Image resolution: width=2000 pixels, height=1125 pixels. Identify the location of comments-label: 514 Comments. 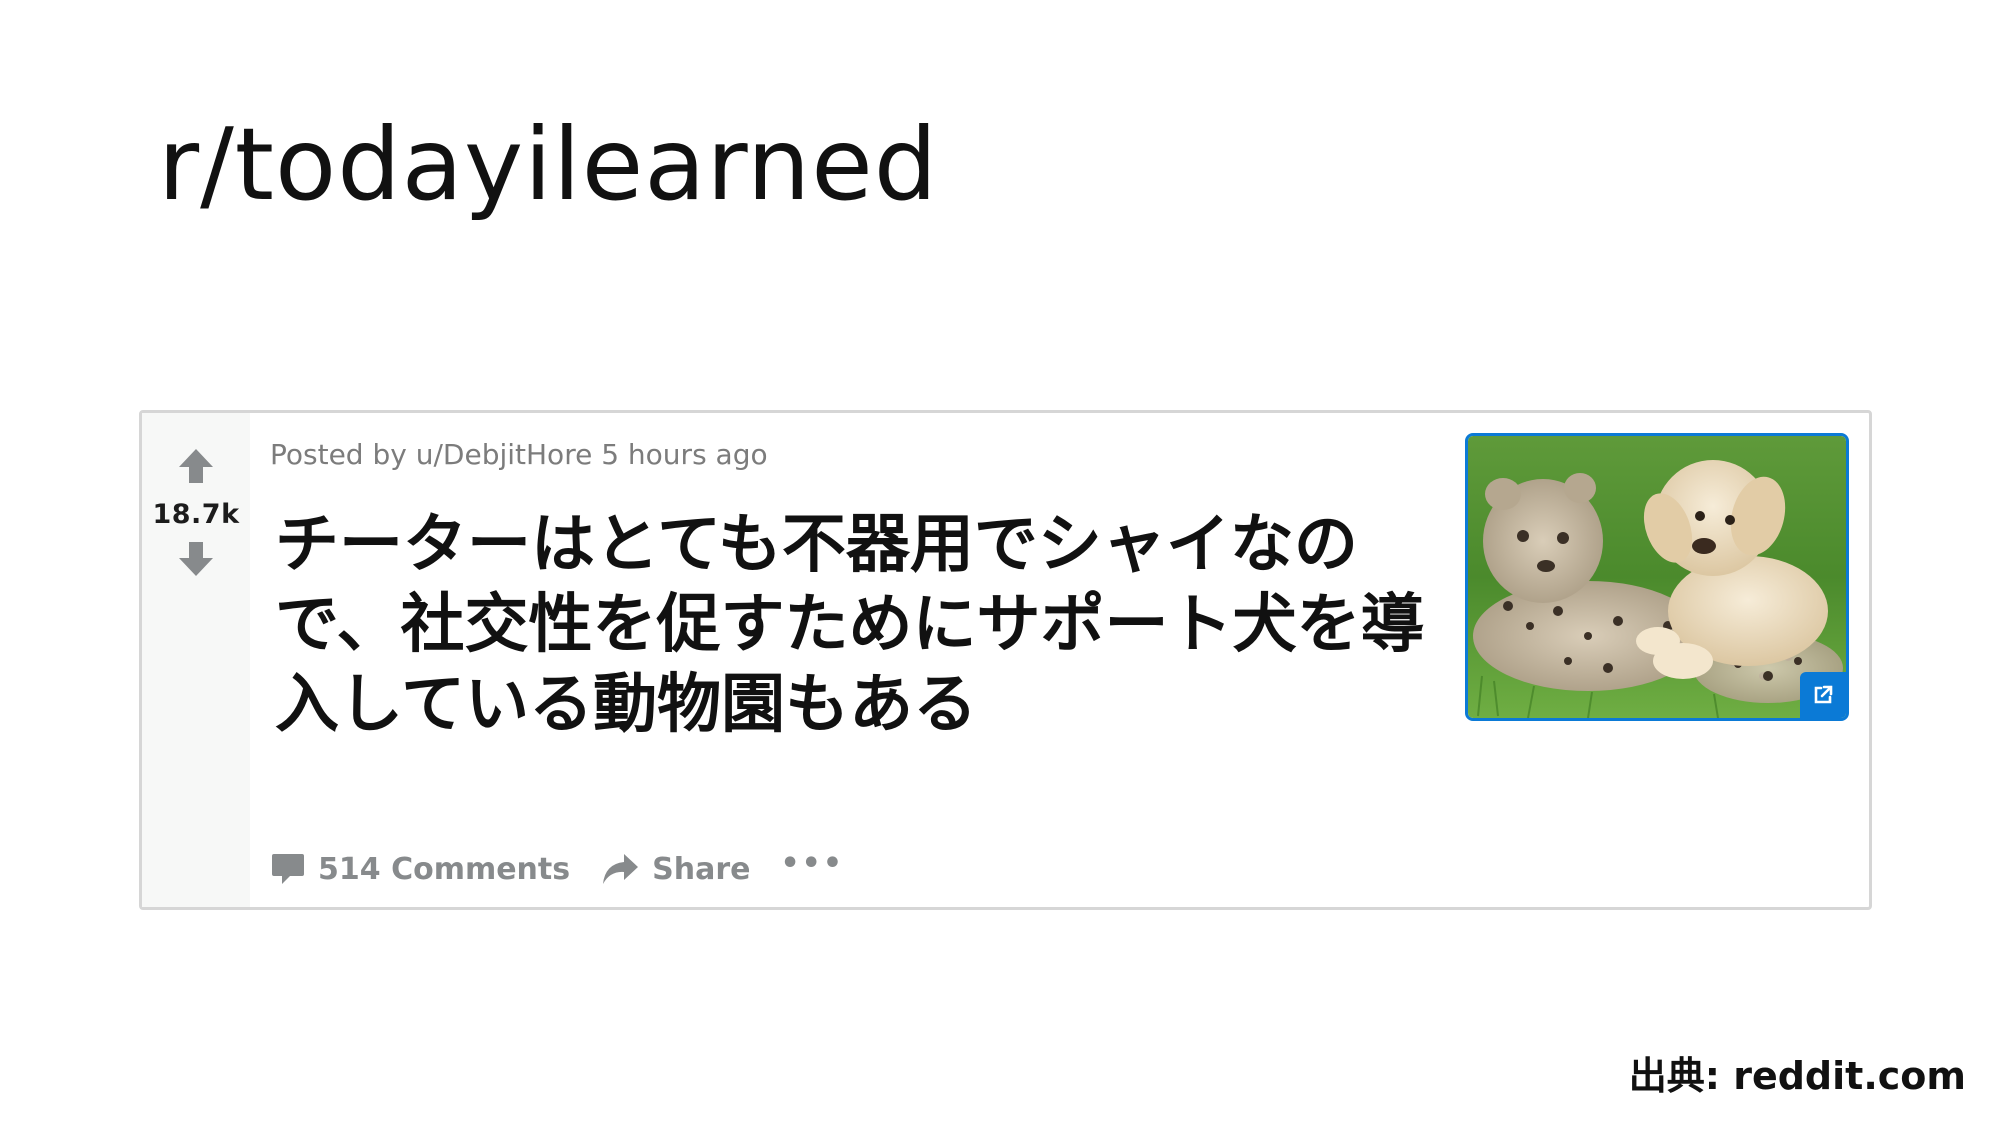
(444, 869).